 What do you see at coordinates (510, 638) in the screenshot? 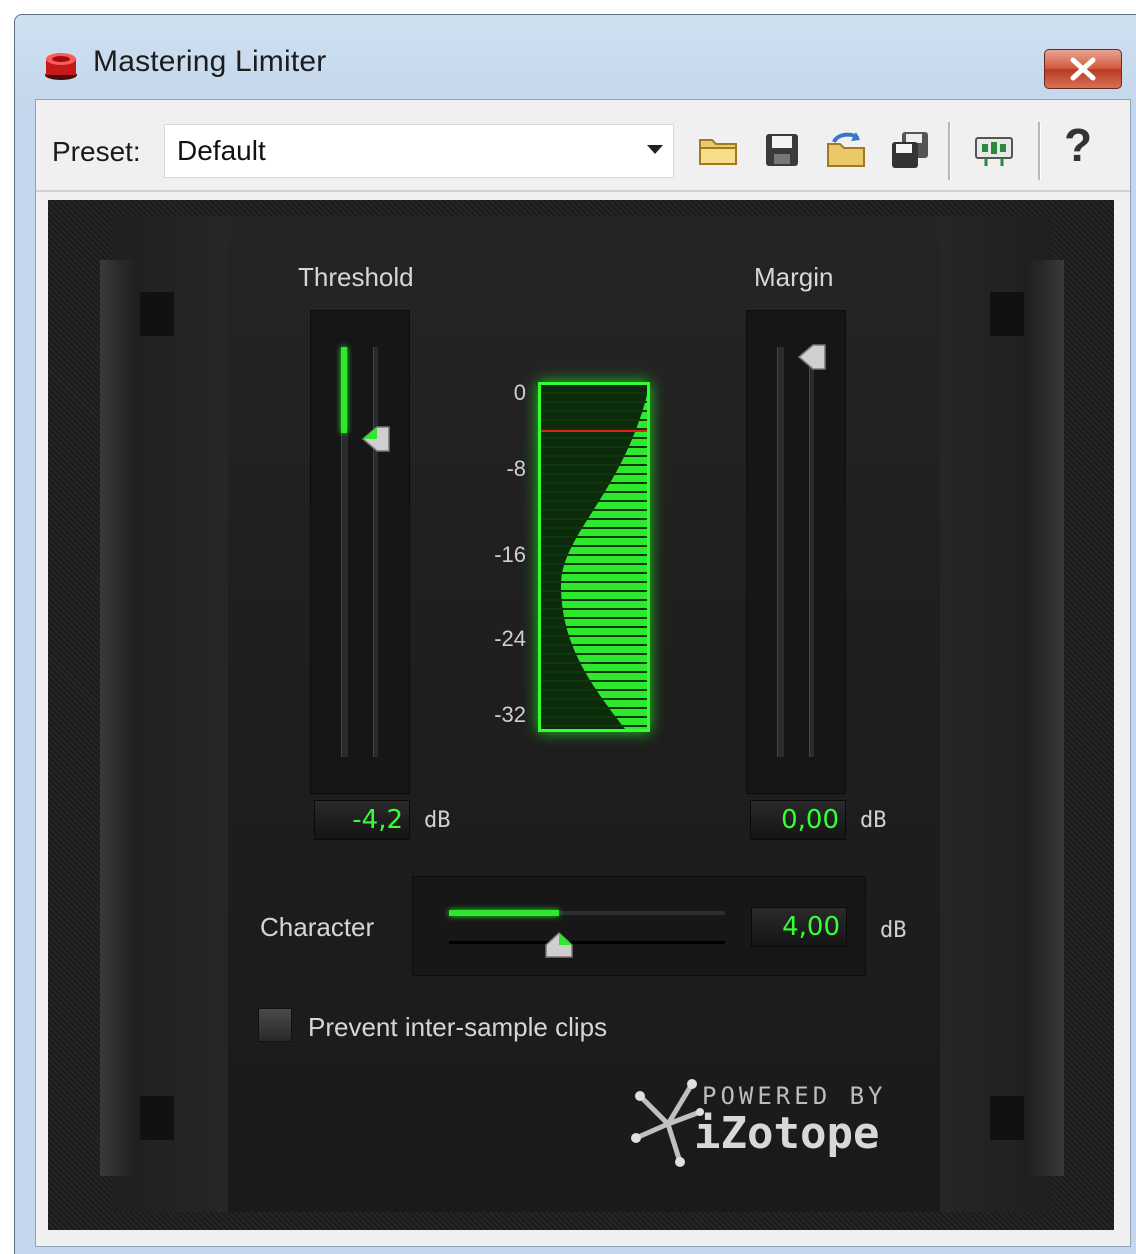
I see `meter-tick: -24` at bounding box center [510, 638].